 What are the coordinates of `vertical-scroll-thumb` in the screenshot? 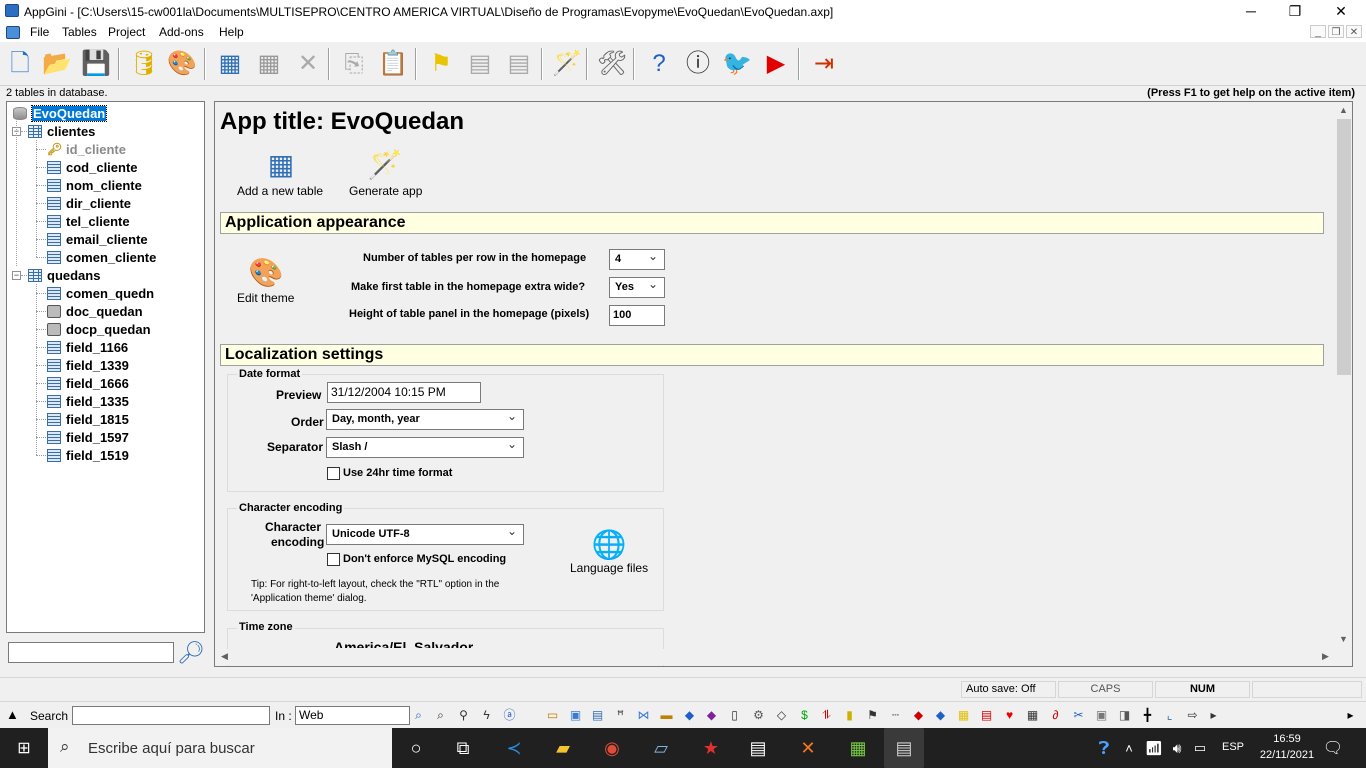 It's located at (1344, 247).